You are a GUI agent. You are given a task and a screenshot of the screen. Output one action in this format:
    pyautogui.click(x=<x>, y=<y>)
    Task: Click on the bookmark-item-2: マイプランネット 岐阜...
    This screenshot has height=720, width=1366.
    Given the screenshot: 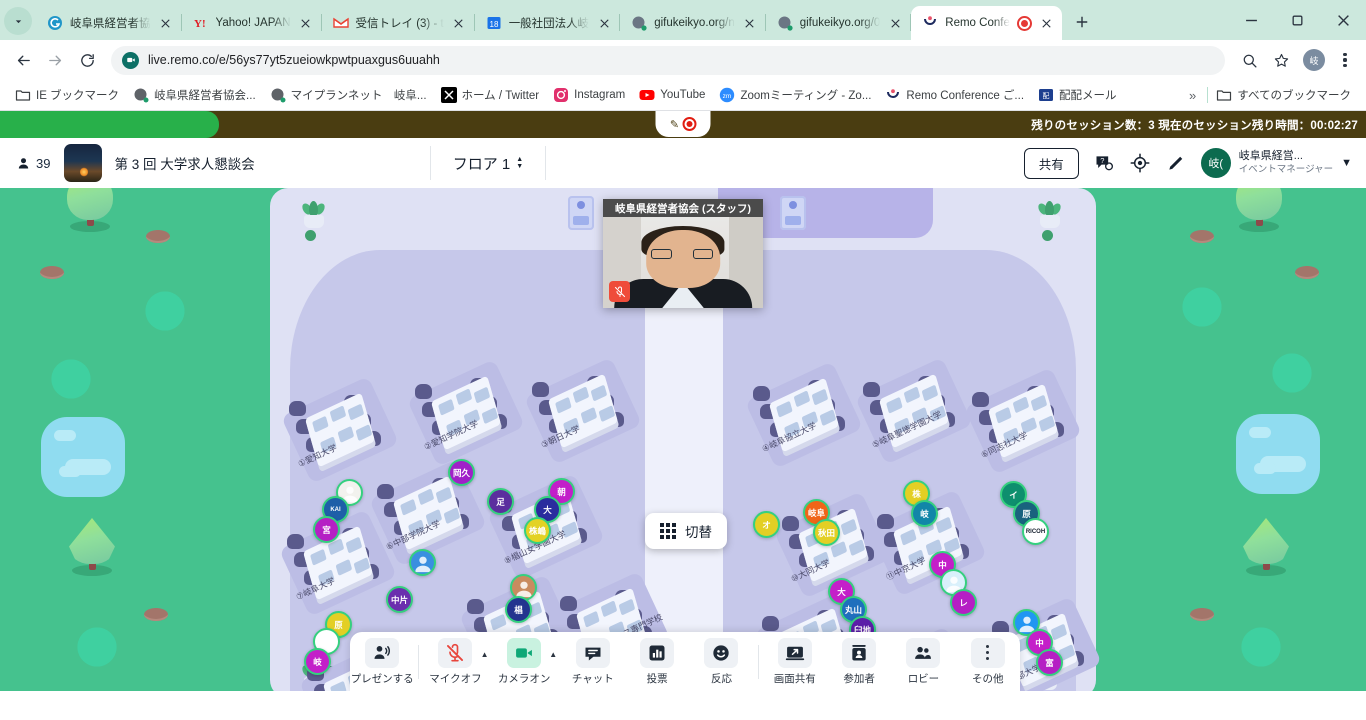 What is the action you would take?
    pyautogui.click(x=348, y=95)
    